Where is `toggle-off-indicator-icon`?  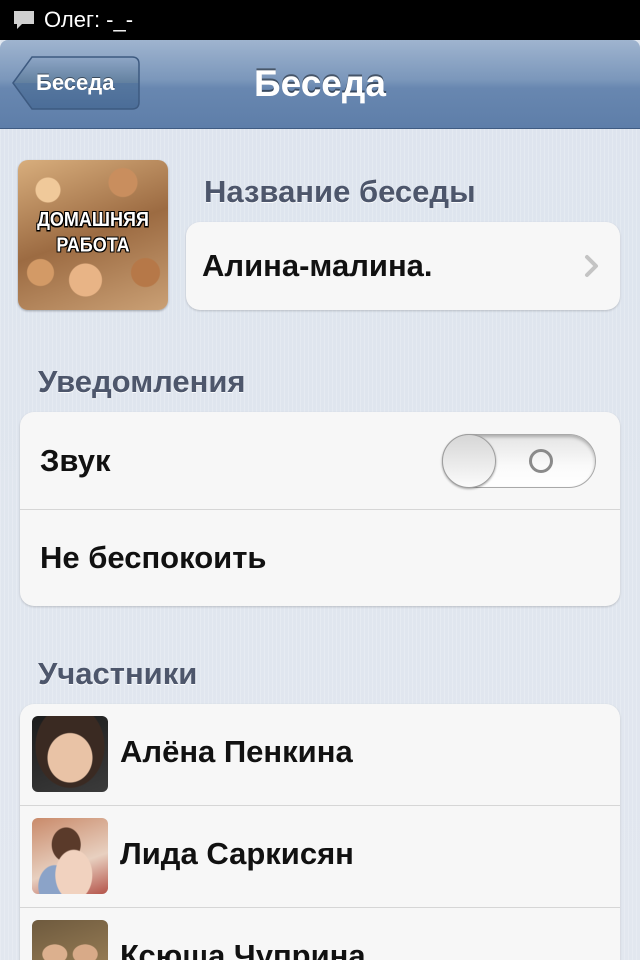
toggle-off-indicator-icon is located at coordinates (541, 461).